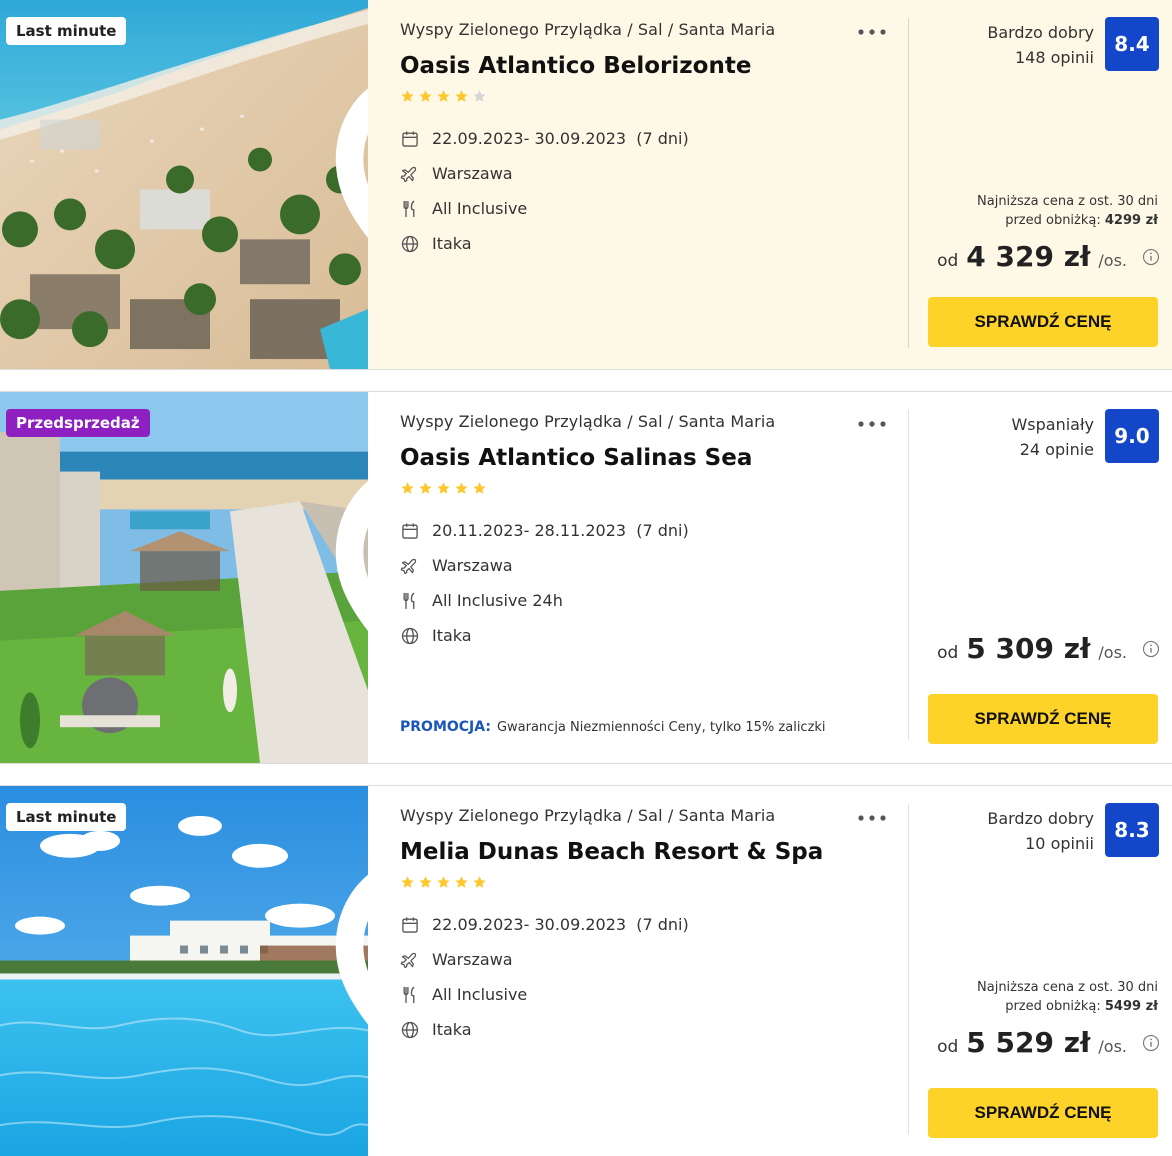  I want to click on departure-row: Warszawa, so click(645, 565).